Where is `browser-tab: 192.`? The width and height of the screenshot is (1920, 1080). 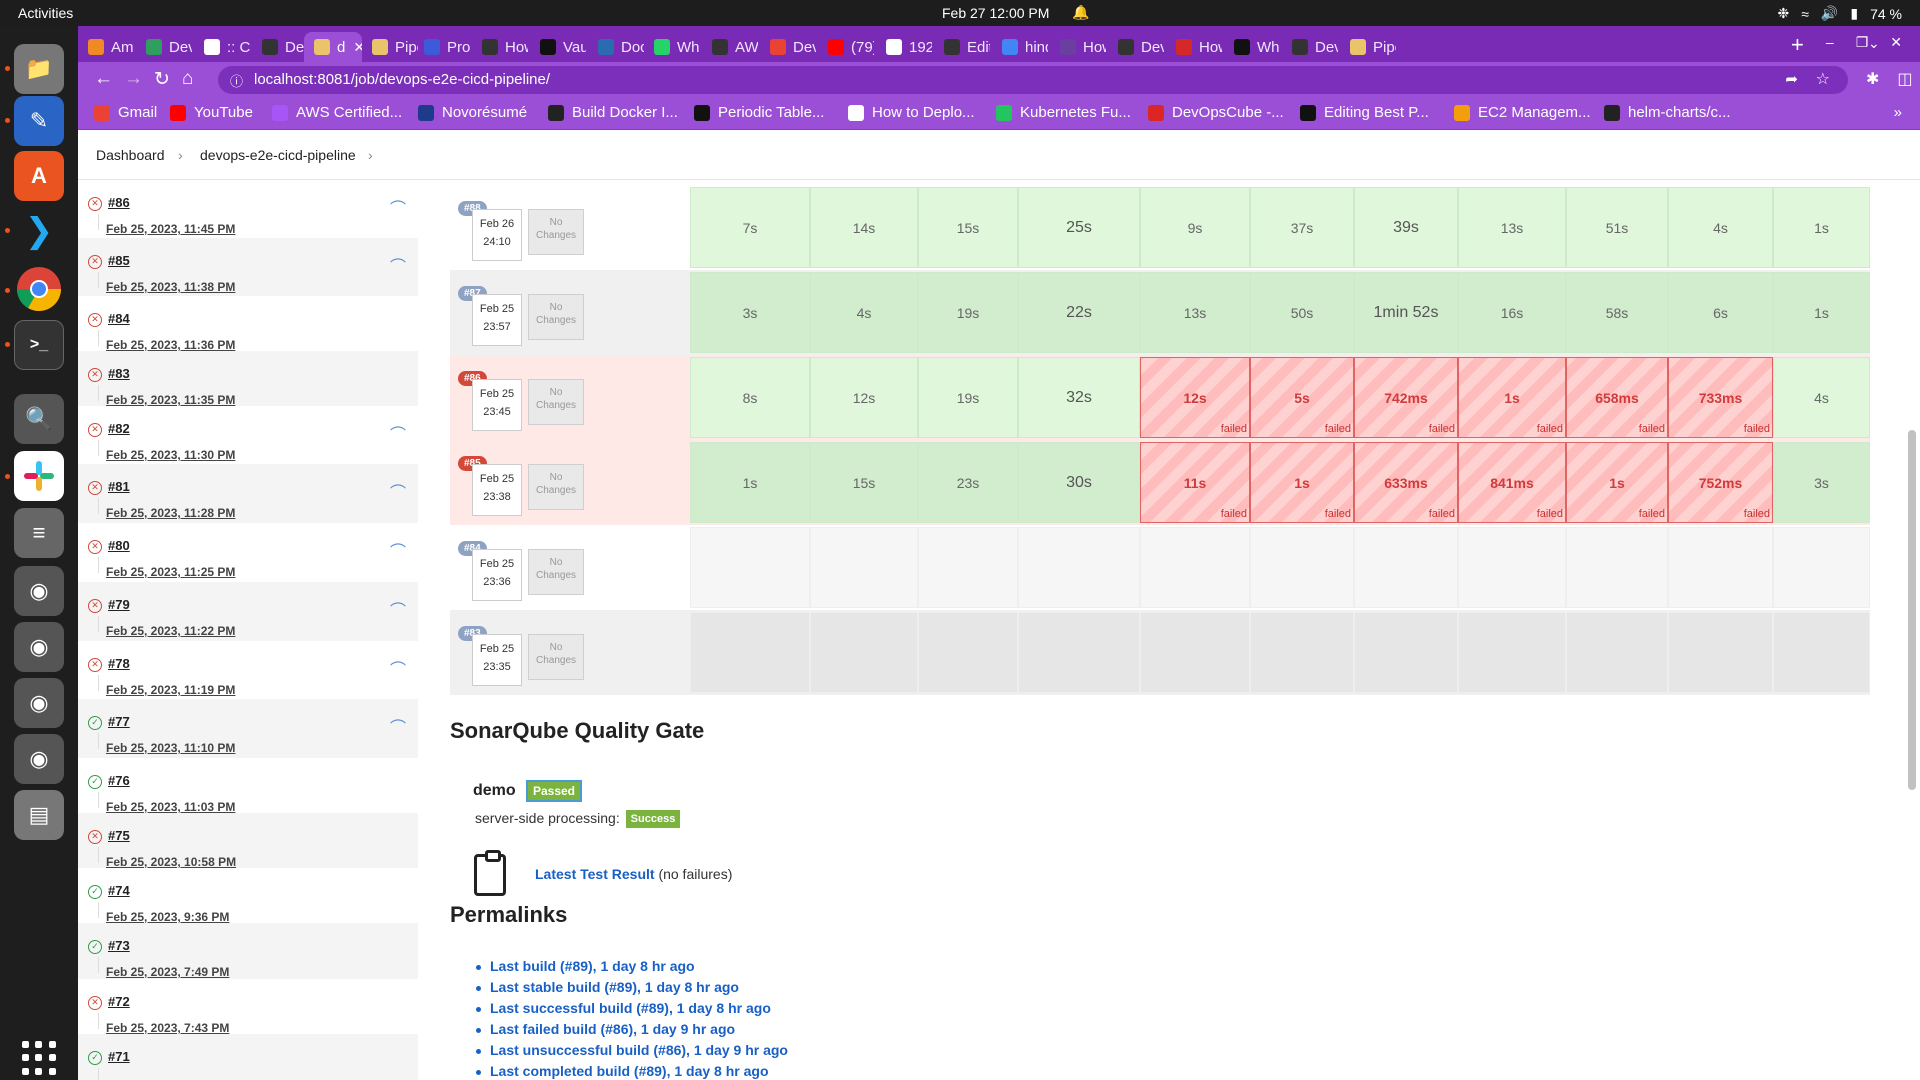
browser-tab: 192. is located at coordinates (904, 47).